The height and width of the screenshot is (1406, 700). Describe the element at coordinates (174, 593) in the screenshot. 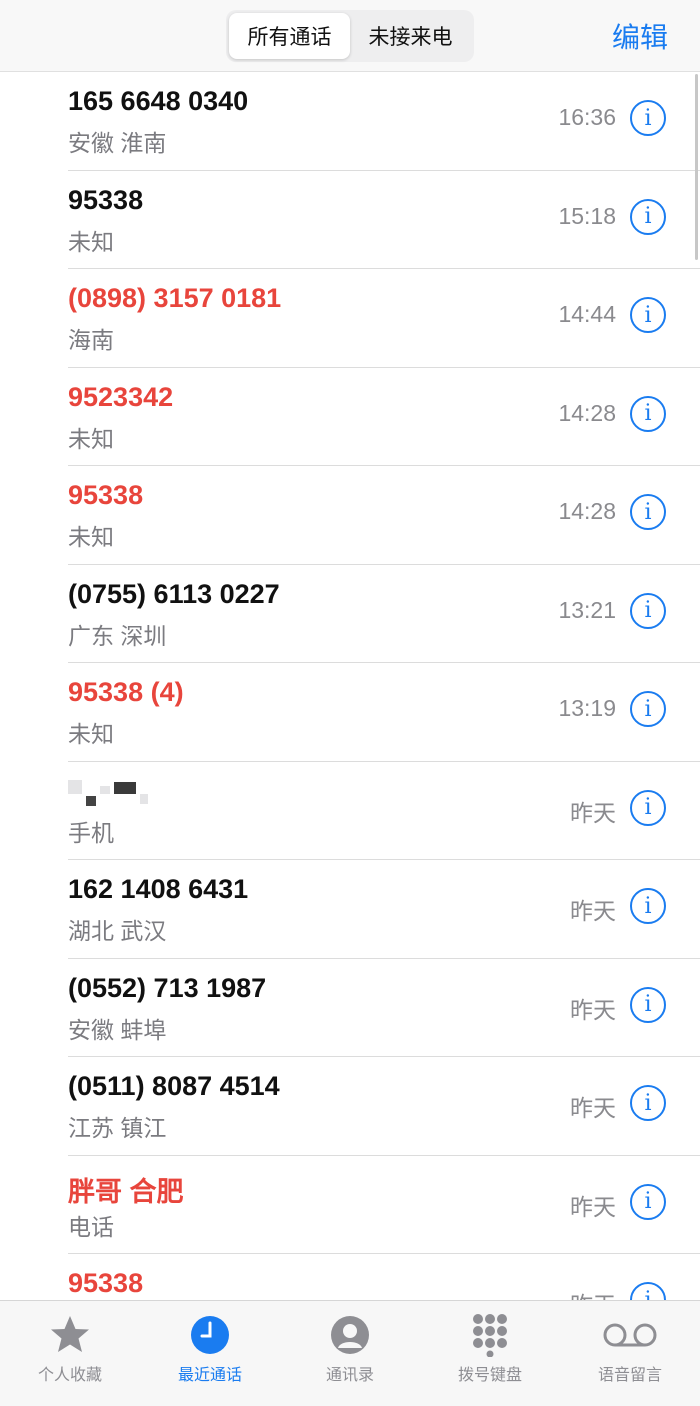

I see `caller-name: (0755) 6113 0227` at that location.